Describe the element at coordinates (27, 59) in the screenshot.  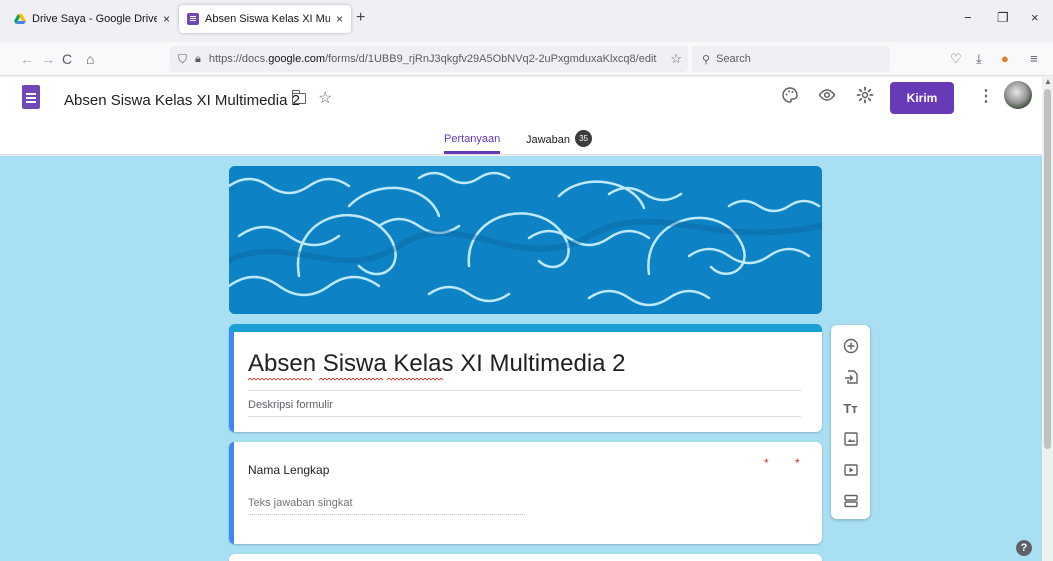
I see `back-icon: ←` at that location.